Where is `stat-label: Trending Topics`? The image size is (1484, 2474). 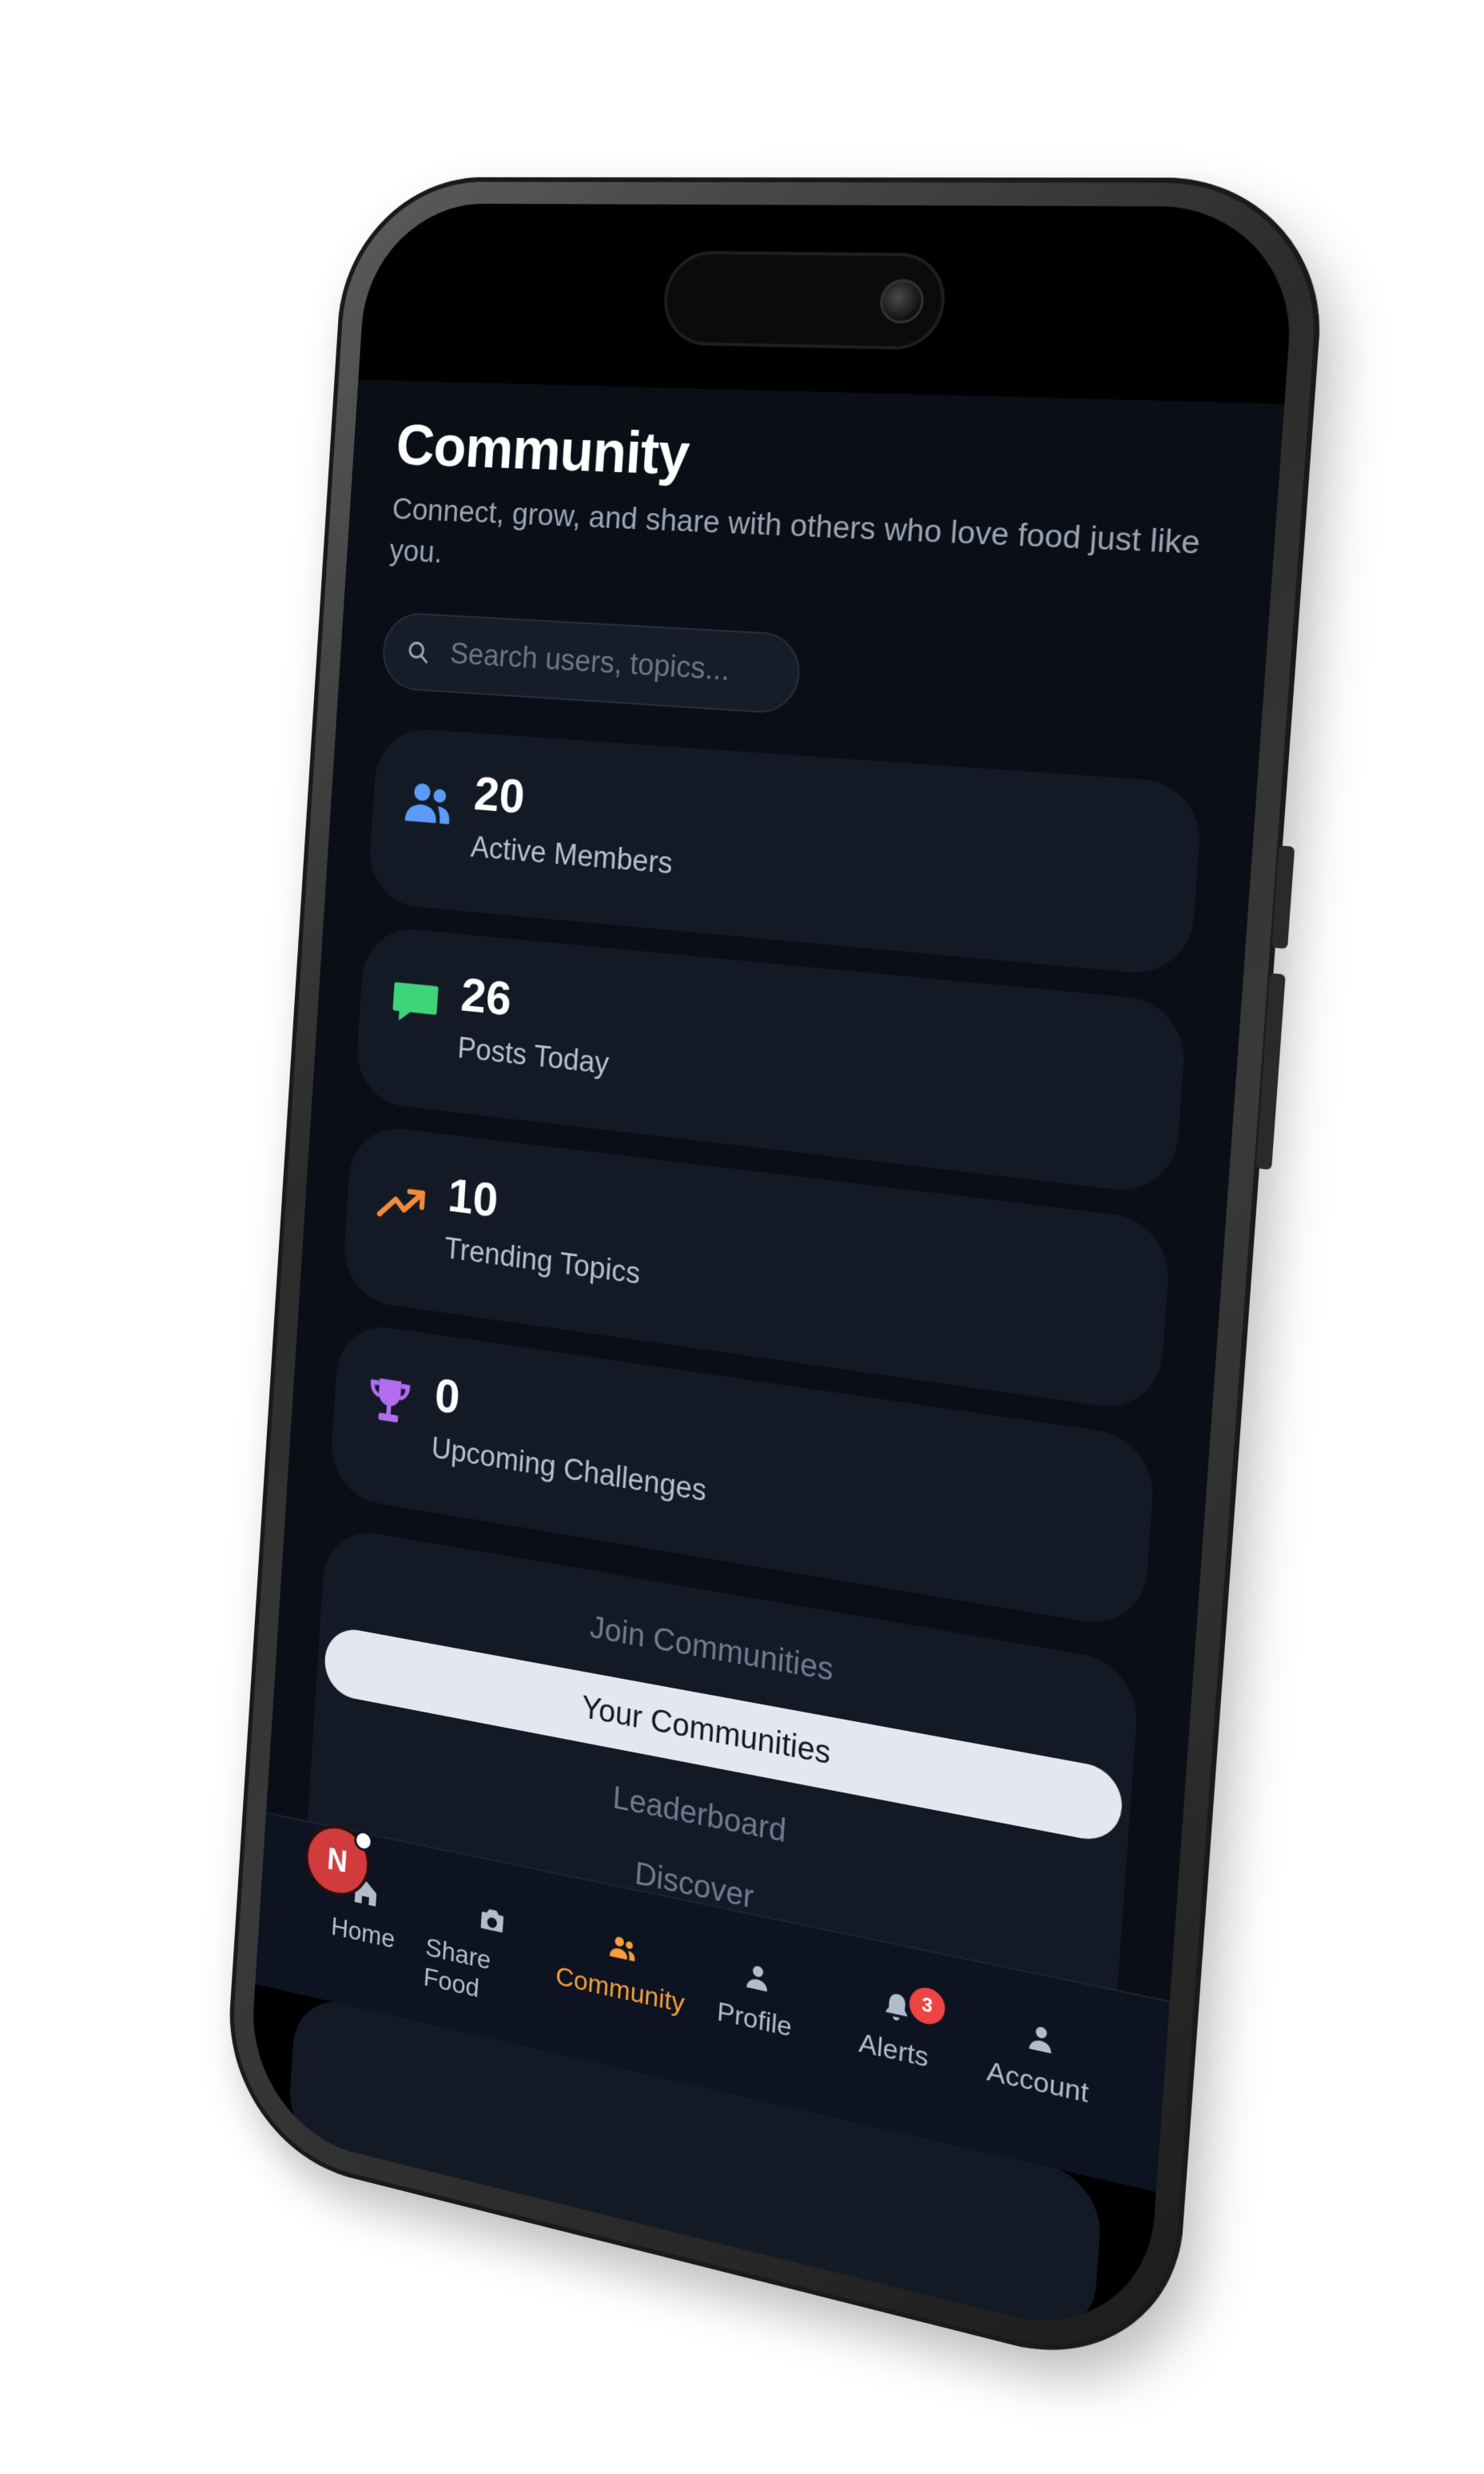
stat-label: Trending Topics is located at coordinates (542, 1261).